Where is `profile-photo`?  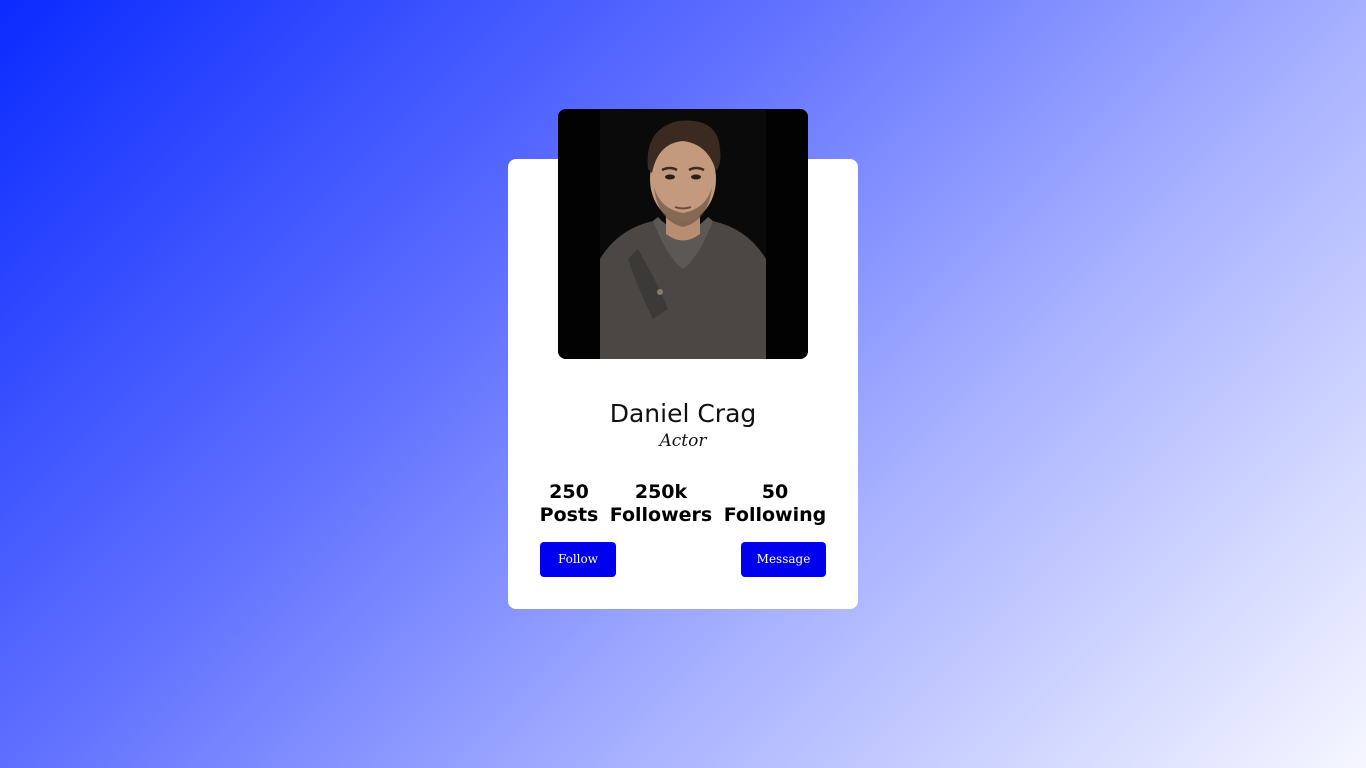
profile-photo is located at coordinates (683, 234).